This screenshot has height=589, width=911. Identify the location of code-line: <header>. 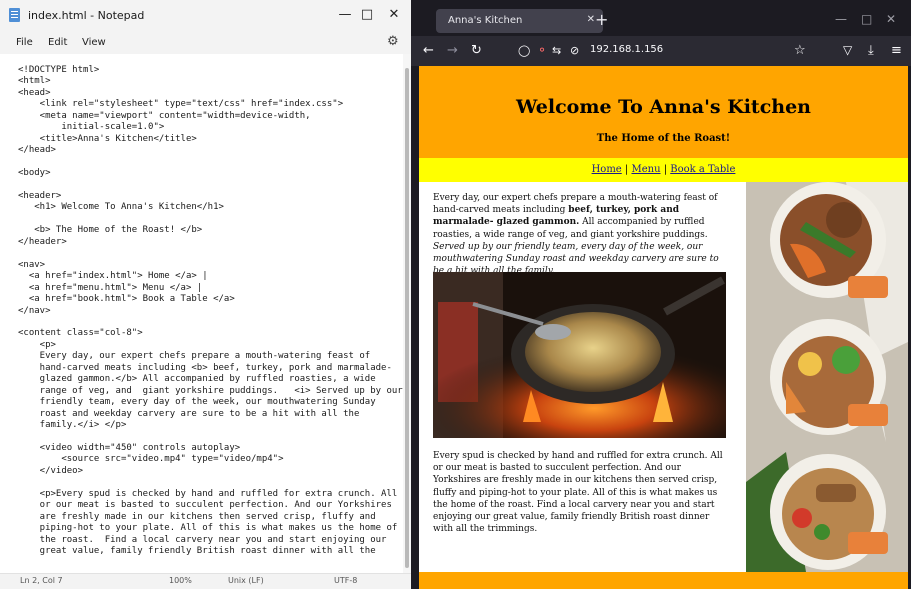
(210, 196).